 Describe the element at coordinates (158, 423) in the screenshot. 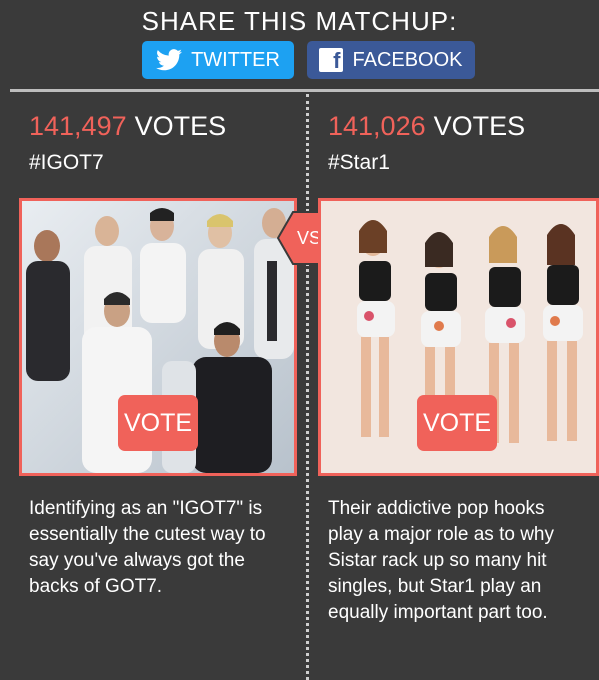

I see `left-vote-button: VOTE` at that location.